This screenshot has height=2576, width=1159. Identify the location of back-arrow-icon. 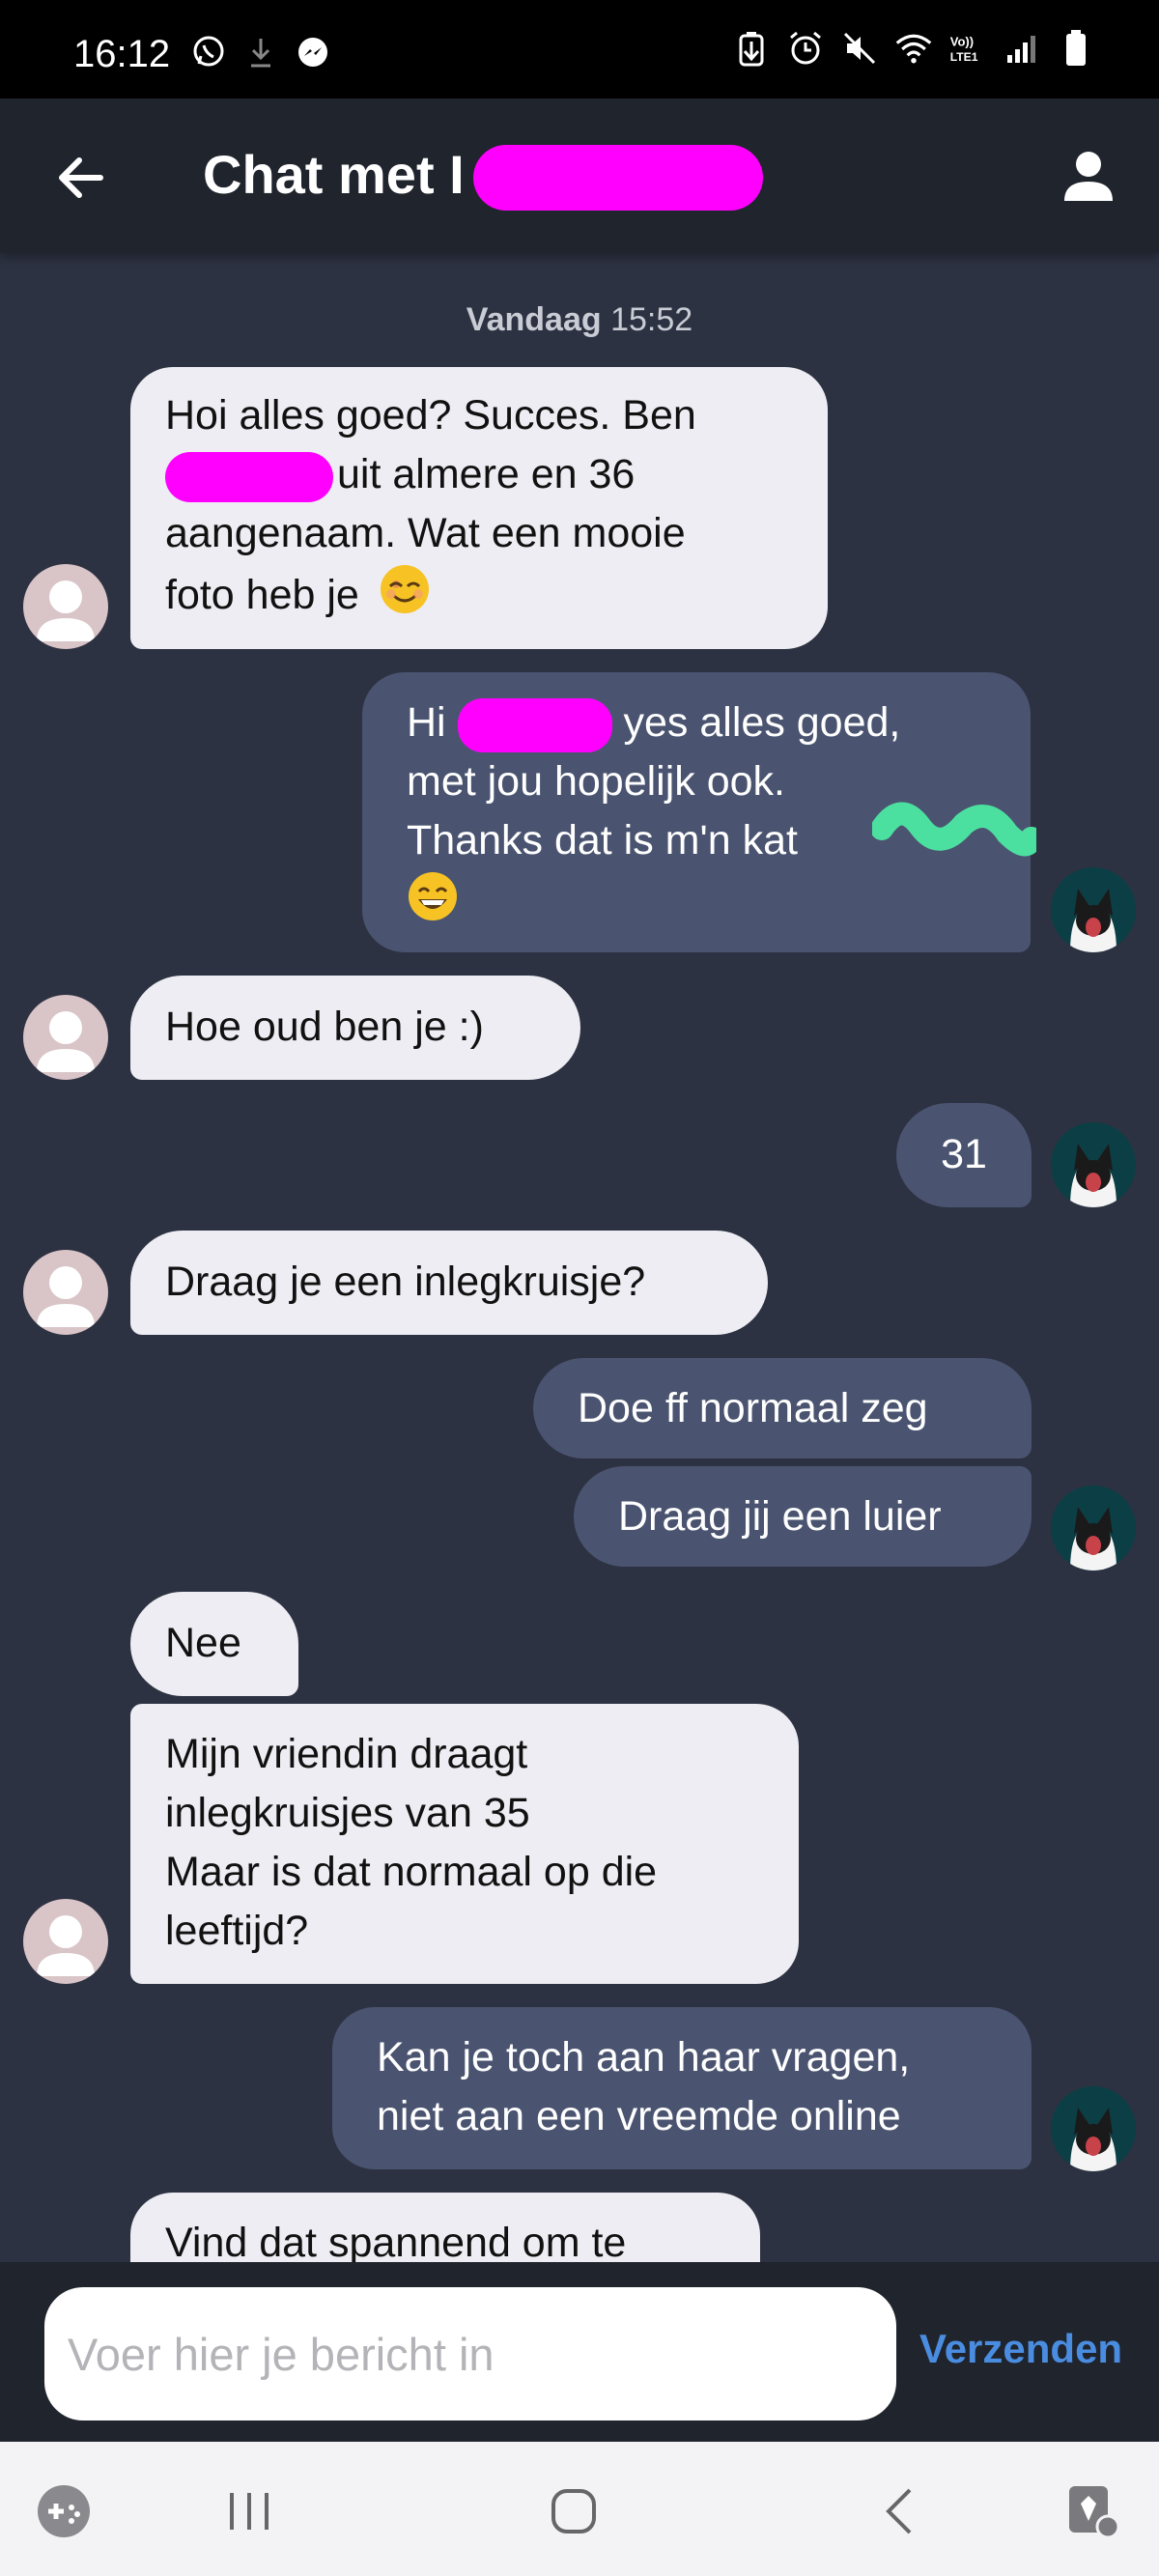
(81, 178).